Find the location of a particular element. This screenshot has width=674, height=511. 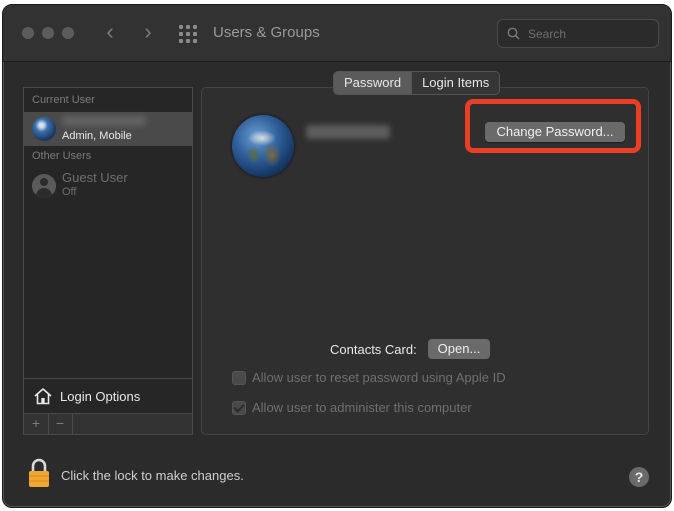

search-input is located at coordinates (588, 34).